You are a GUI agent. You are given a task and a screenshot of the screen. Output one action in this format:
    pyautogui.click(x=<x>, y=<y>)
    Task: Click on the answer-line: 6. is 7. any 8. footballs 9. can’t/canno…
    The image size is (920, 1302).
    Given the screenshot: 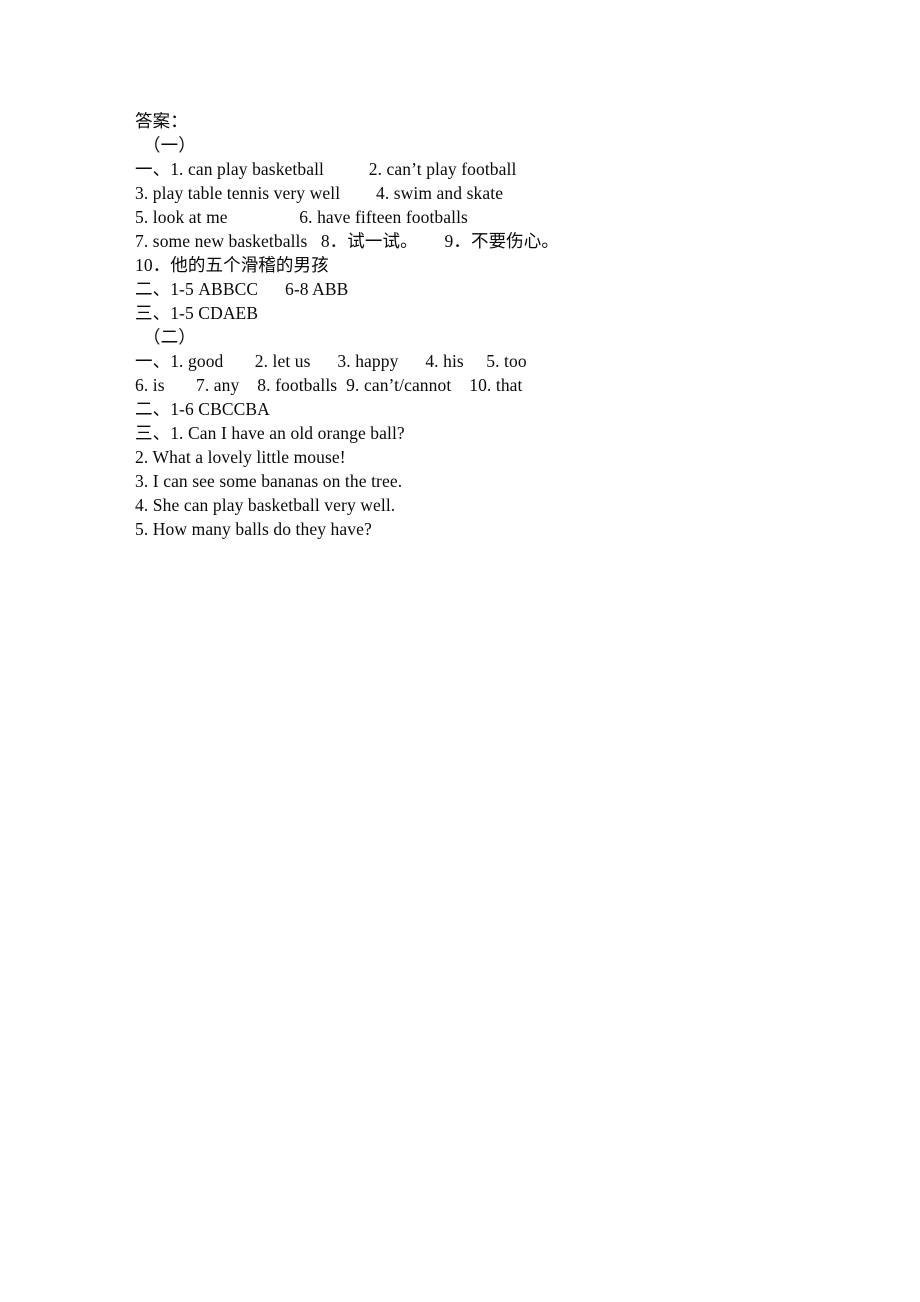 What is the action you would take?
    pyautogui.click(x=329, y=385)
    